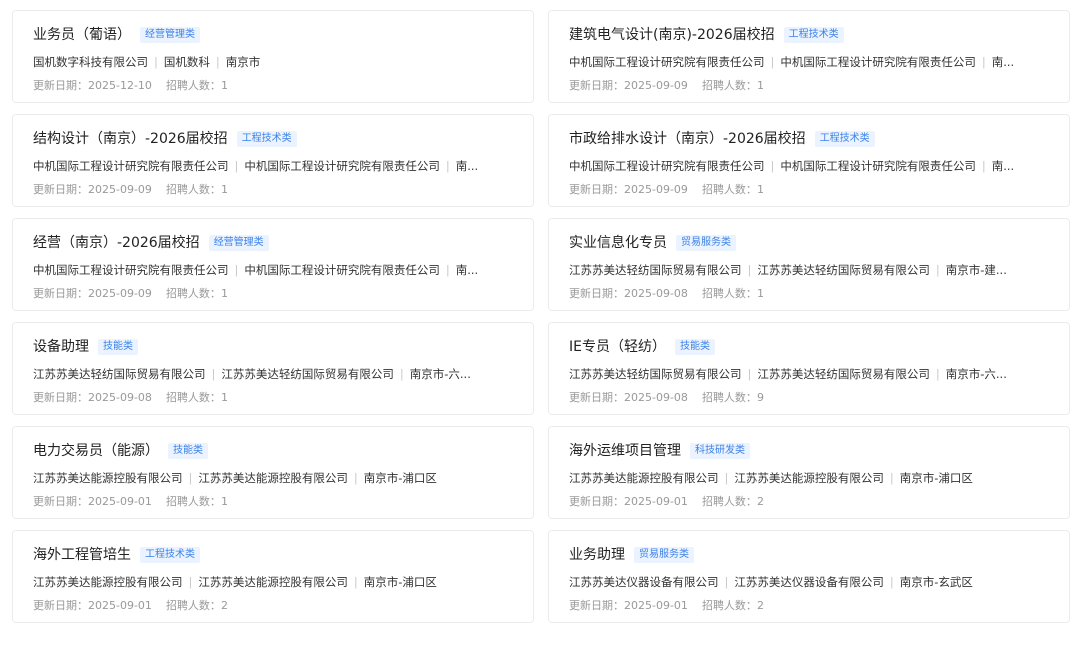  Describe the element at coordinates (597, 555) in the screenshot. I see `job-title: 业务助理` at that location.